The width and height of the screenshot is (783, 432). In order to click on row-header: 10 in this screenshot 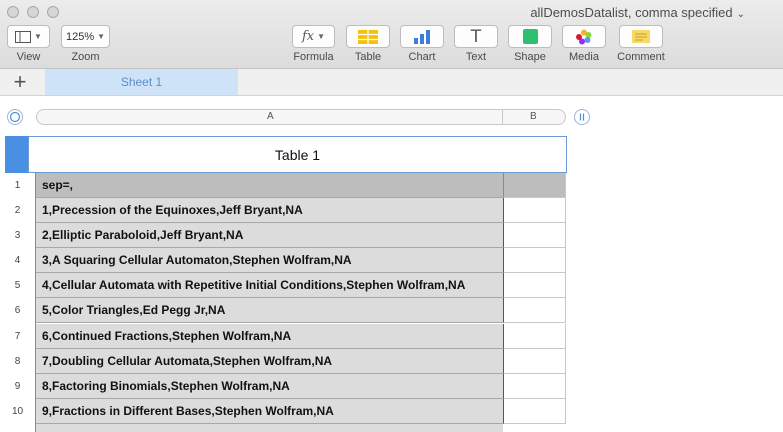, I will do `click(17, 411)`.